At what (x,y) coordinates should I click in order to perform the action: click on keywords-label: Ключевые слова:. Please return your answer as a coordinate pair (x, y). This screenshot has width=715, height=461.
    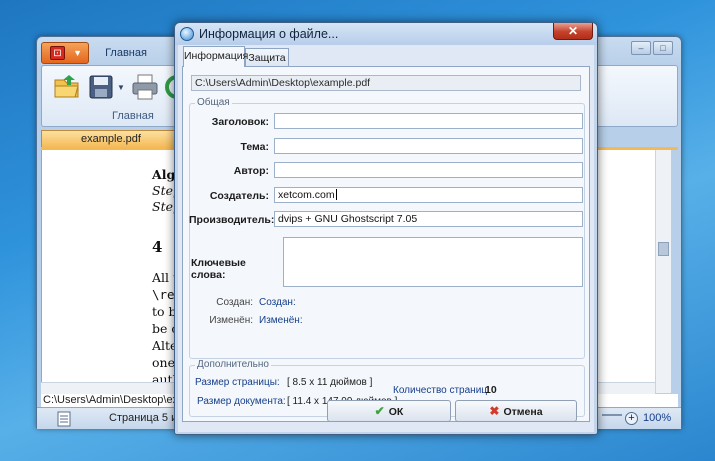
    Looking at the image, I should click on (218, 269).